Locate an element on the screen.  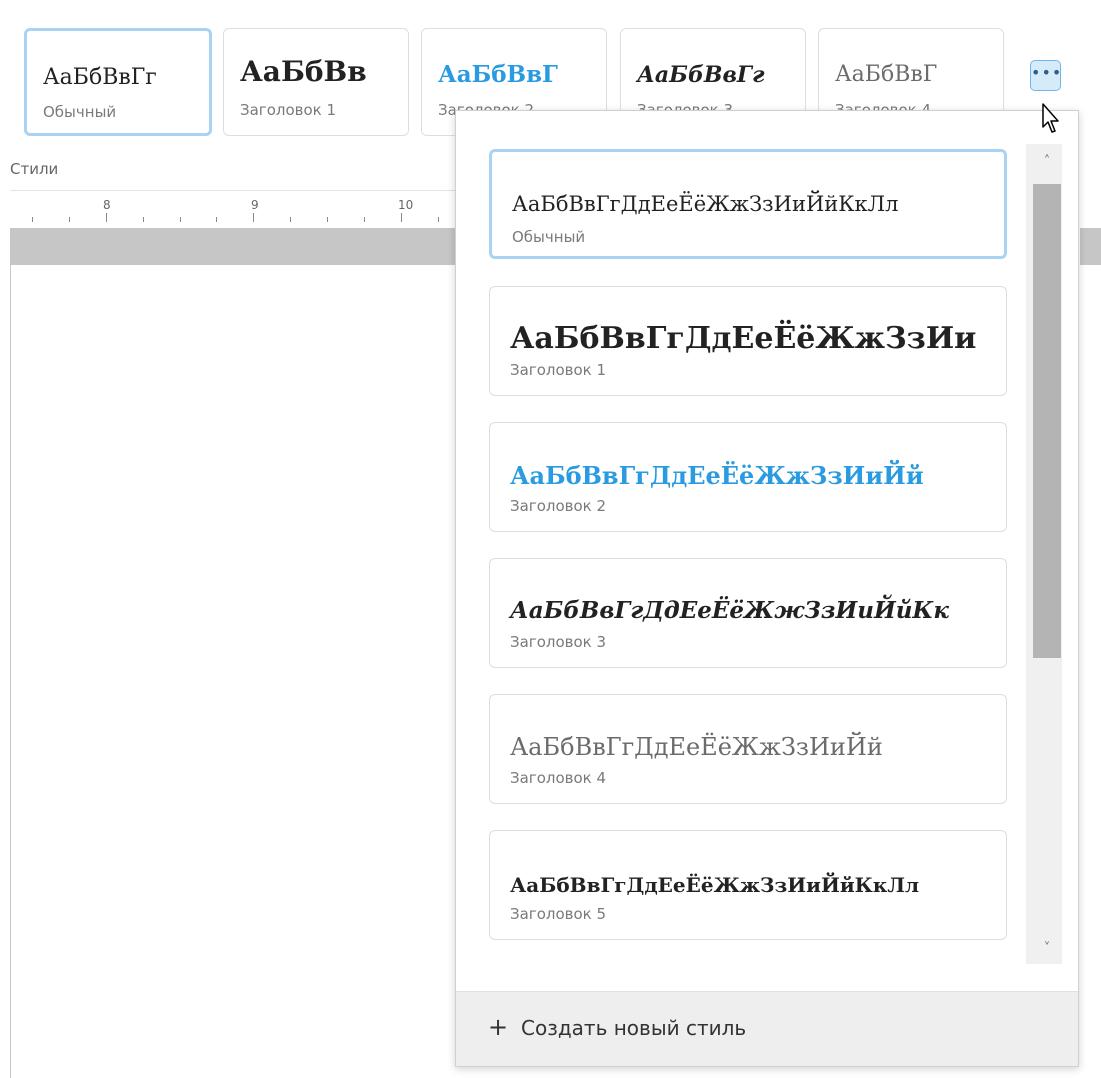
style-name: Заголовок 3 is located at coordinates (558, 642).